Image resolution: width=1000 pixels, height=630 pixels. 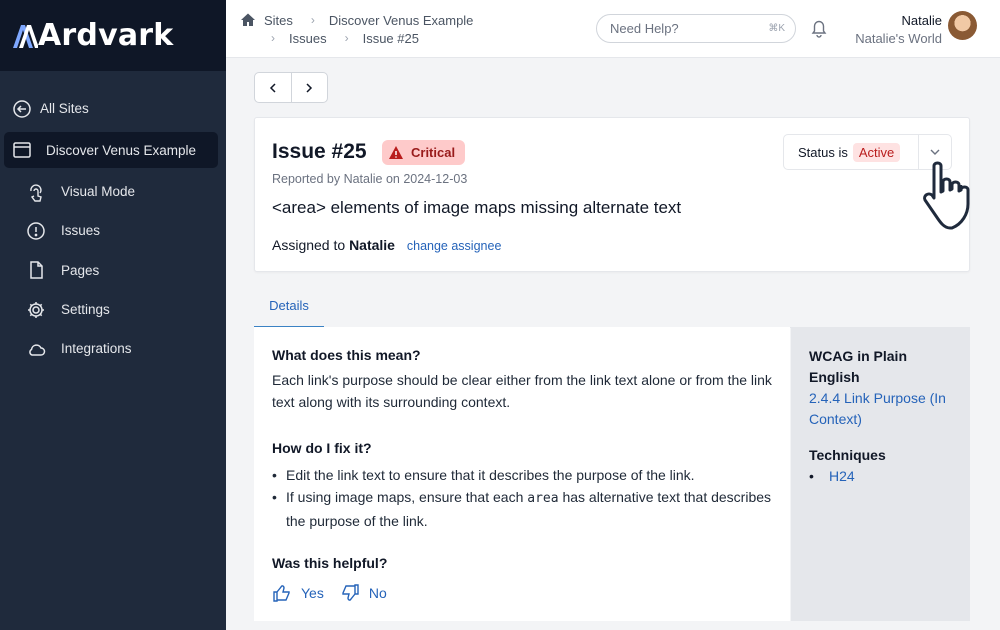 I want to click on yes-label: Yes, so click(x=312, y=593).